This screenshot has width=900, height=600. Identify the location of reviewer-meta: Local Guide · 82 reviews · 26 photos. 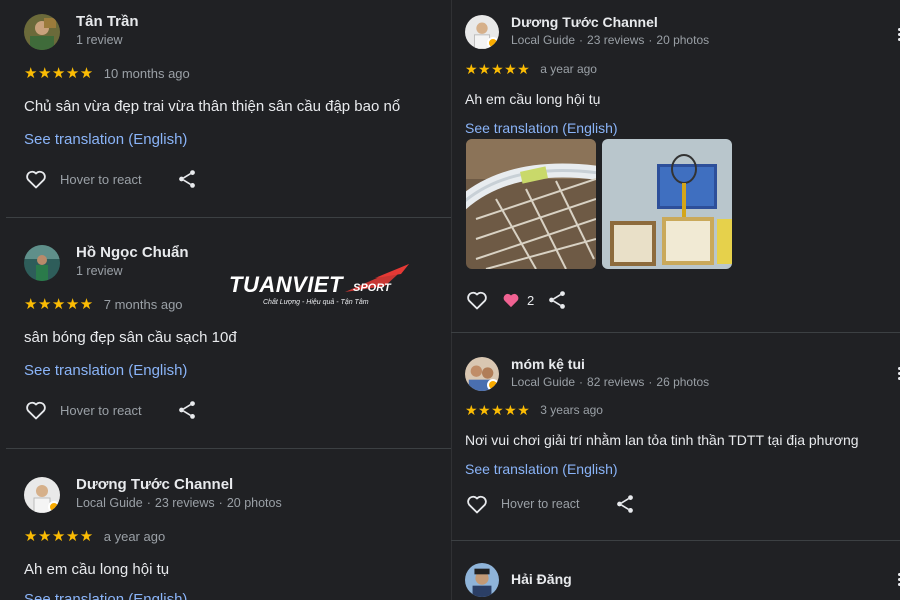
(610, 382).